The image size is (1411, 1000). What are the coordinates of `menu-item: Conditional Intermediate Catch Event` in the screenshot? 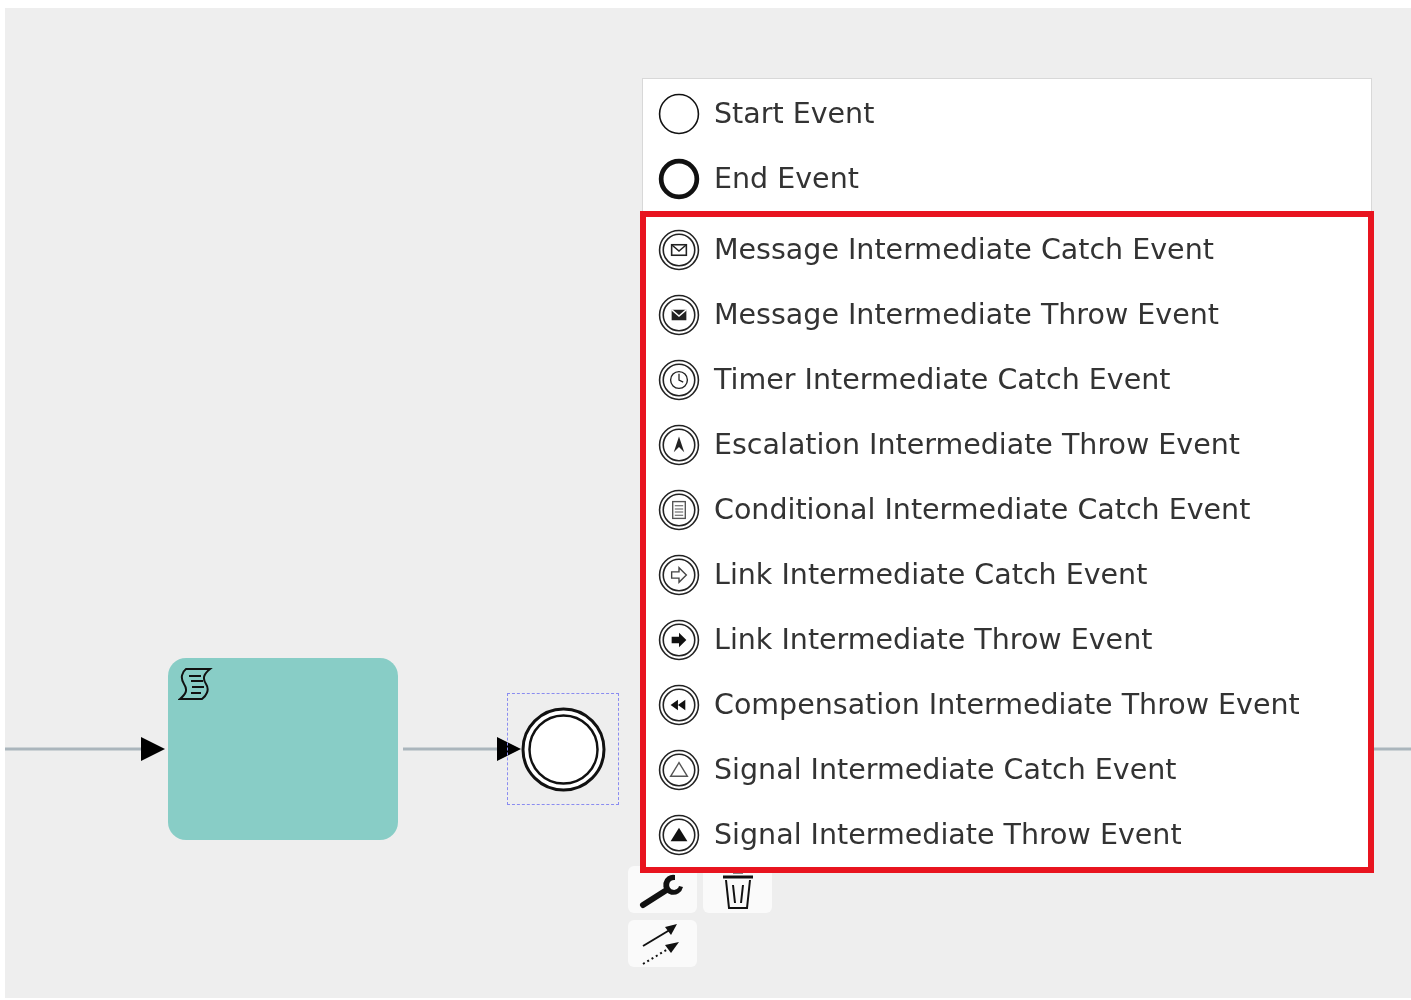 It's located at (1007, 509).